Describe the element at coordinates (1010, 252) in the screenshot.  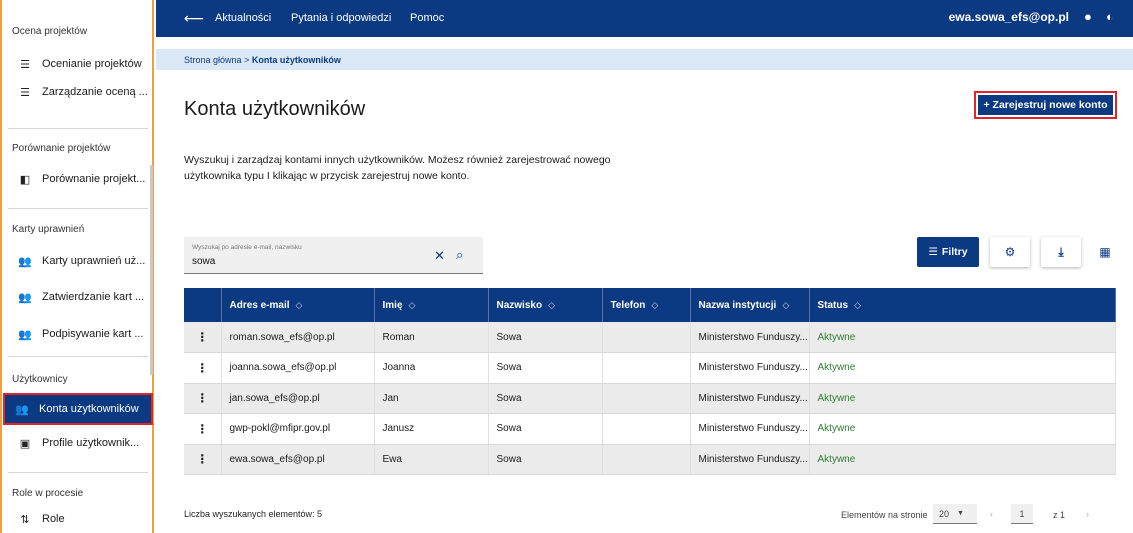
I see `settings-button: ⚙` at that location.